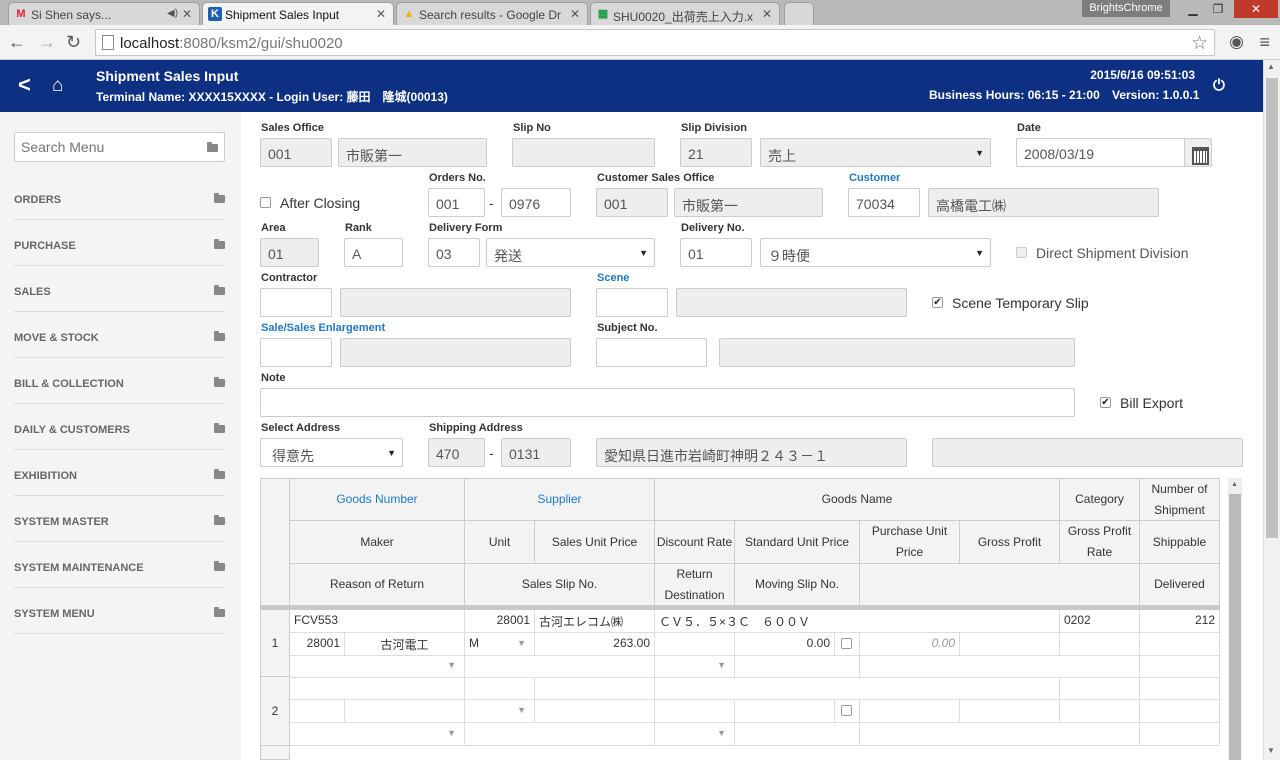 The height and width of the screenshot is (760, 1280). Describe the element at coordinates (317, 644) in the screenshot. I see `maker-code-cell: 28001` at that location.